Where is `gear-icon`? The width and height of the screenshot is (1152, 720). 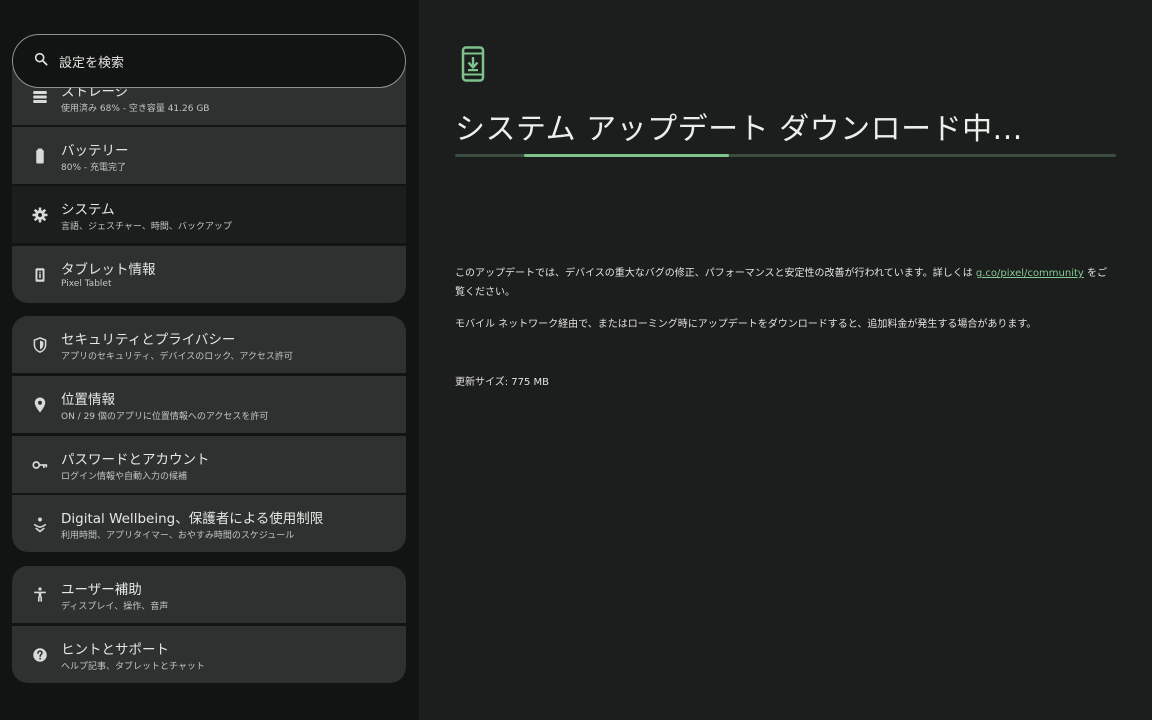
gear-icon is located at coordinates (40, 215).